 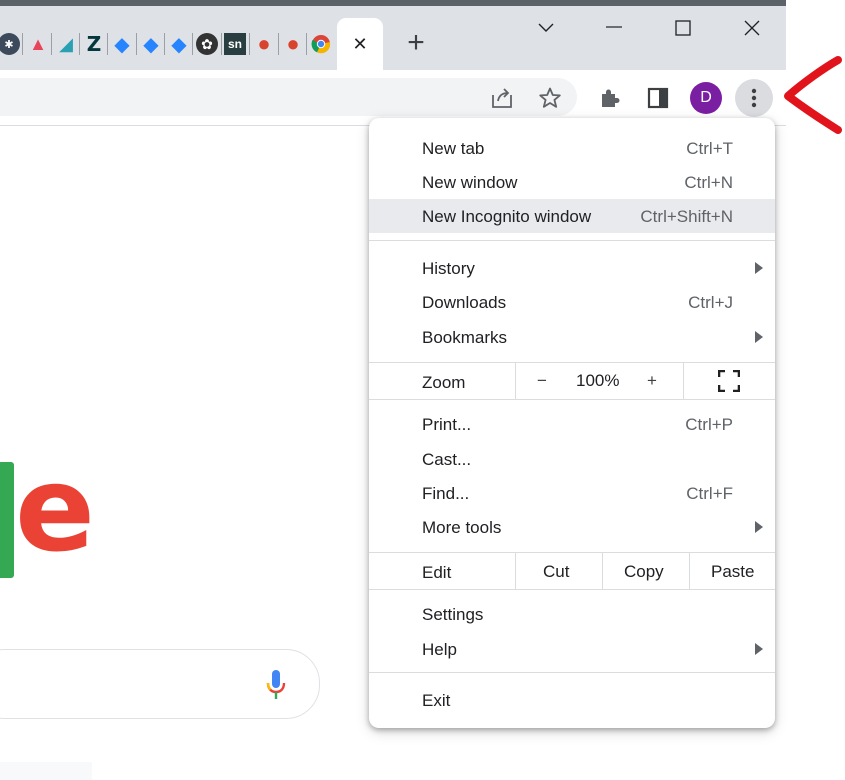 I want to click on menu-item-settings: Settings, so click(x=572, y=614).